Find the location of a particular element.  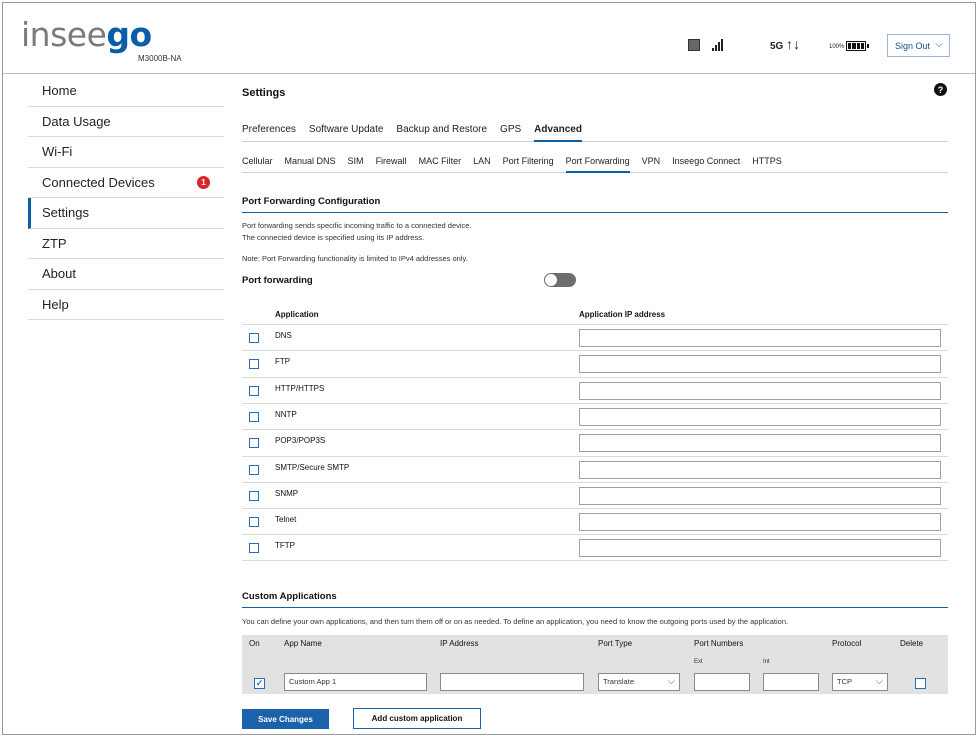

subtab-manual-dns: Manual DNS is located at coordinates (310, 164).